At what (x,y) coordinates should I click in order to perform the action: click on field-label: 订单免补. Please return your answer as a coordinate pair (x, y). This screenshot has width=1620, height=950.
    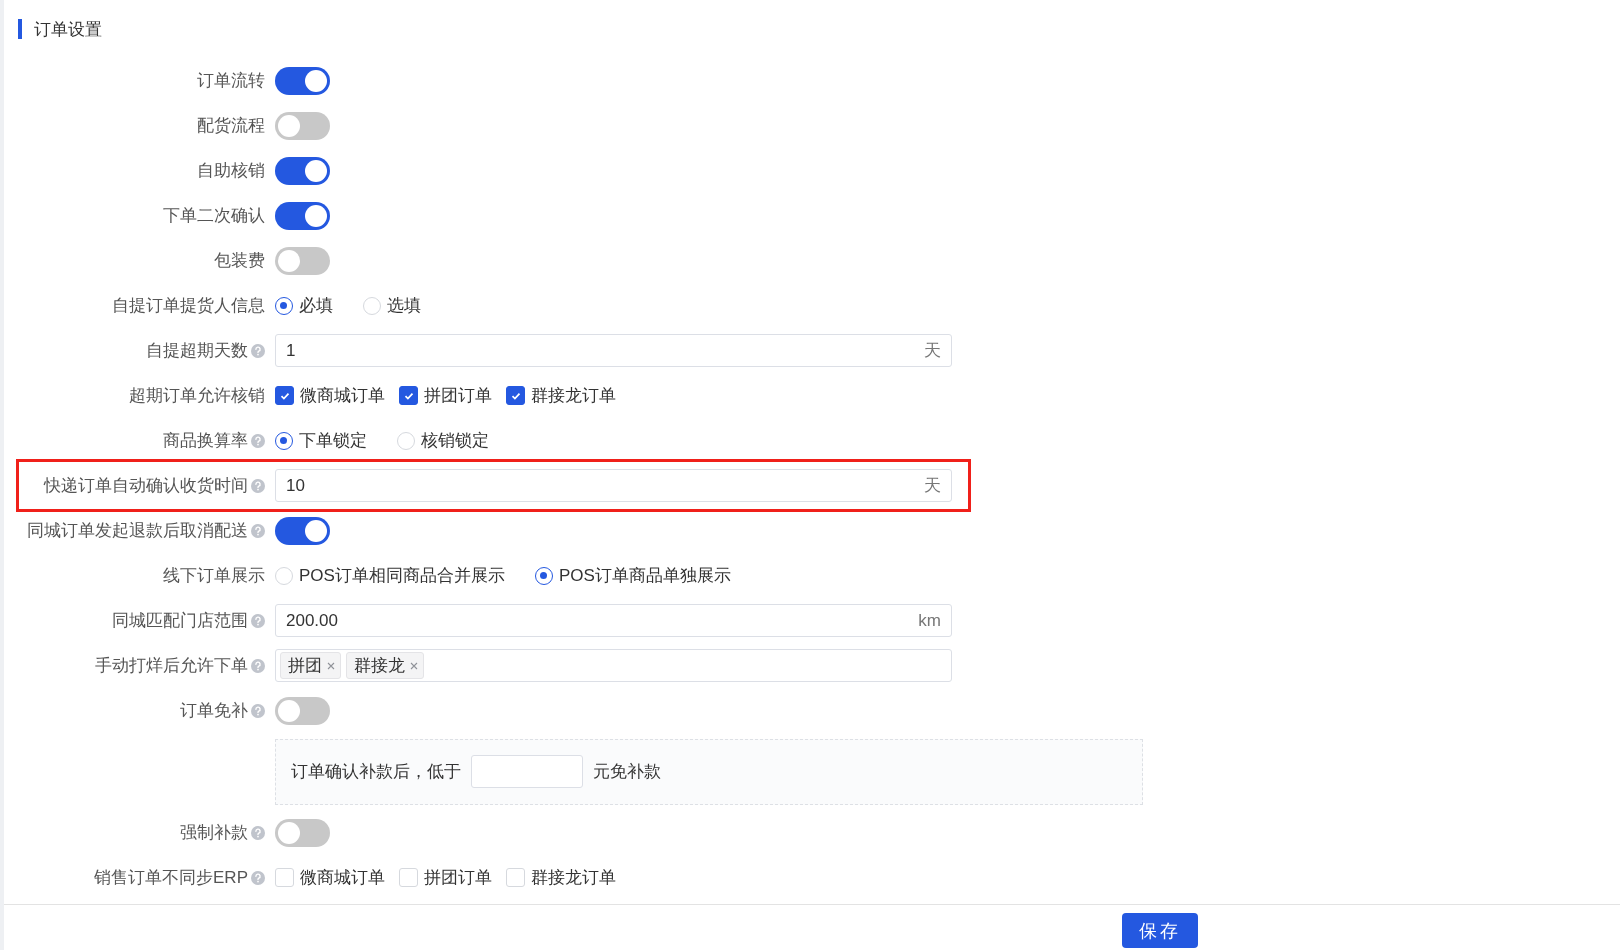
    Looking at the image, I should click on (214, 711).